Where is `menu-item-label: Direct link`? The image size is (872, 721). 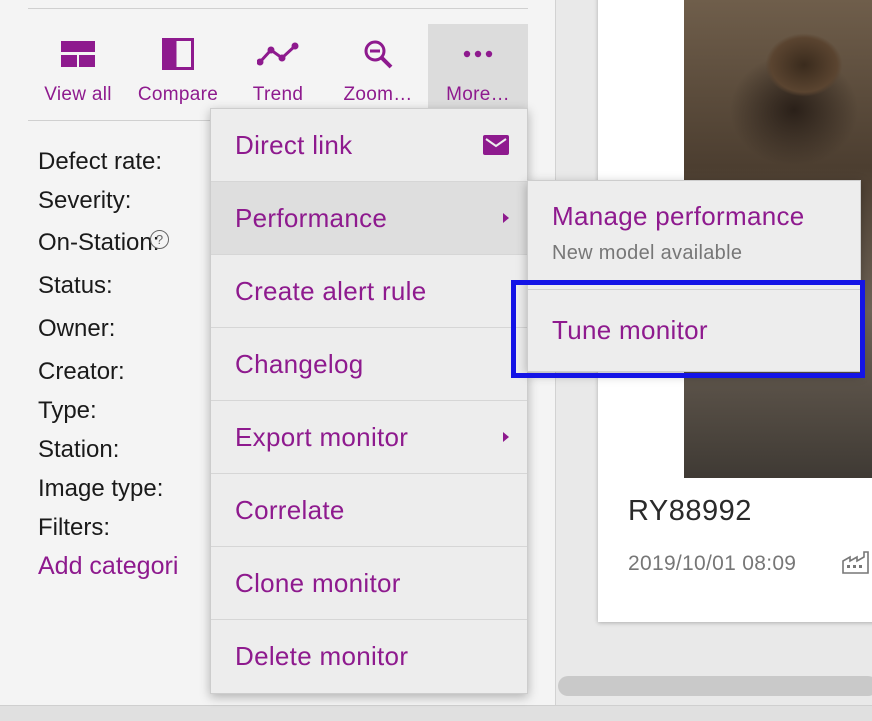 menu-item-label: Direct link is located at coordinates (294, 144).